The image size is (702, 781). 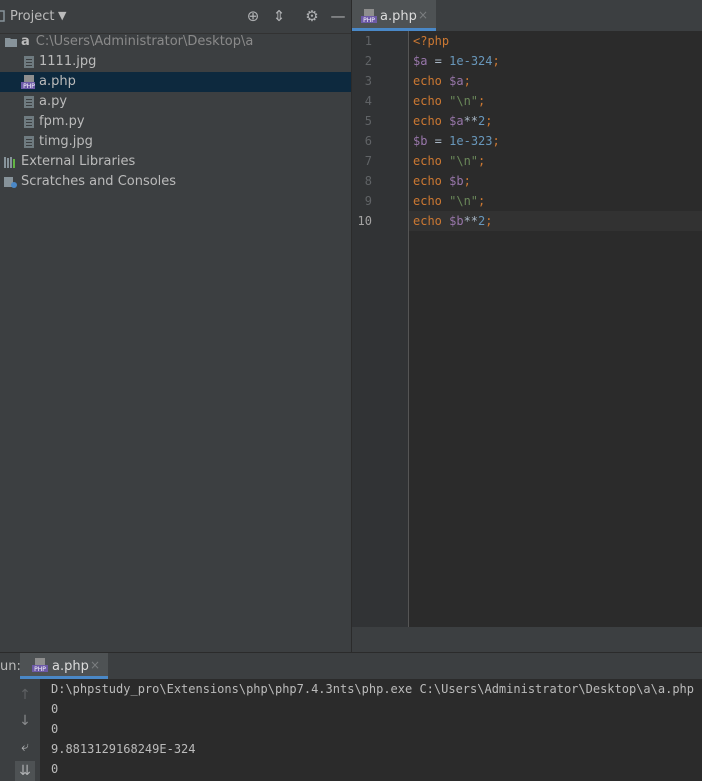 What do you see at coordinates (368, 201) in the screenshot?
I see `line-number: 9` at bounding box center [368, 201].